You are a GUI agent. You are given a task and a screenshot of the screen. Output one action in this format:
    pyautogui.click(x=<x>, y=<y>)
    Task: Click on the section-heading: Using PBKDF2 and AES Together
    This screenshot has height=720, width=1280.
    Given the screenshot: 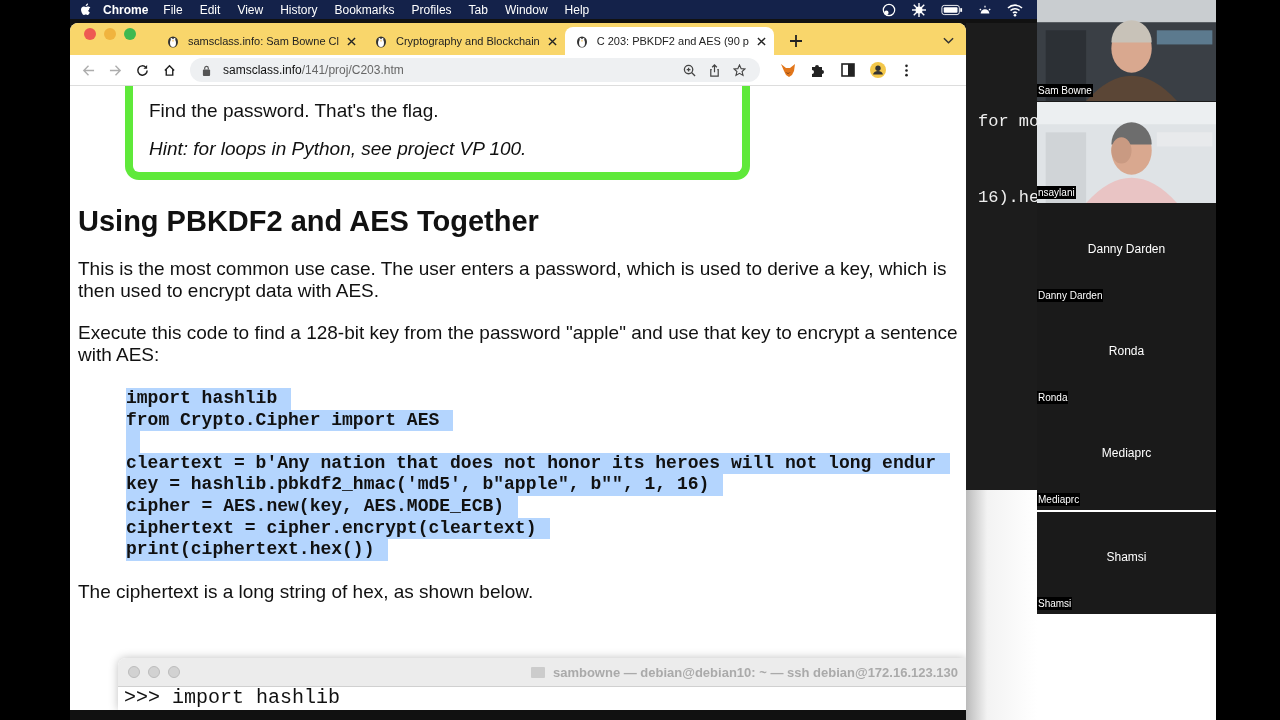 What is the action you would take?
    pyautogui.click(x=309, y=221)
    